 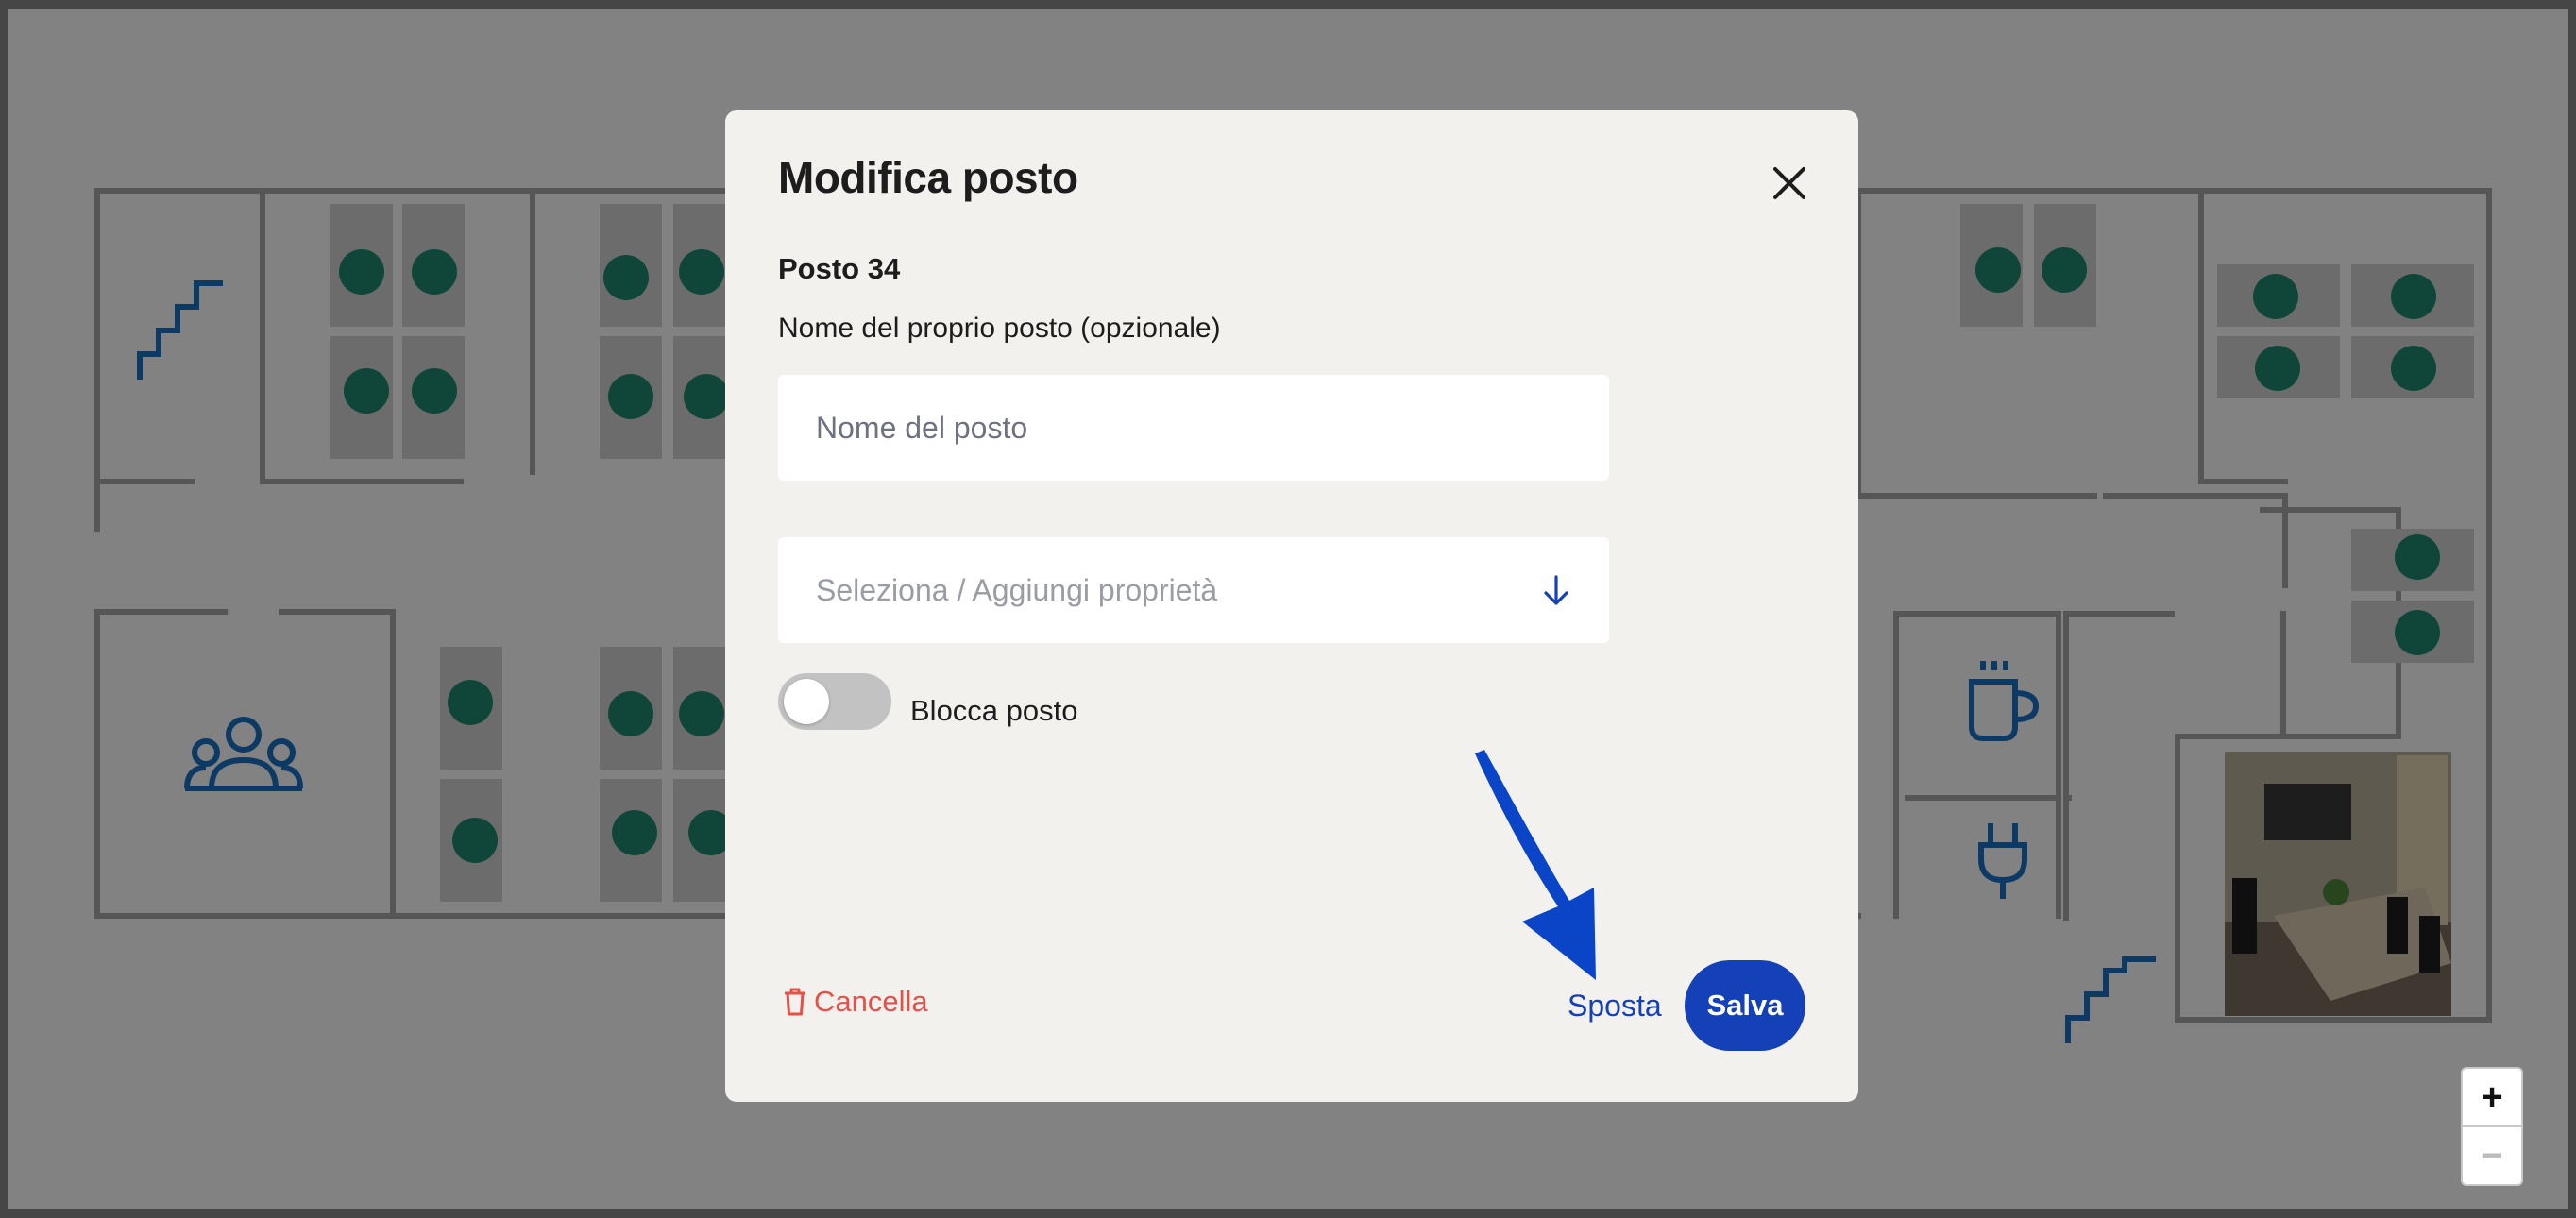 I want to click on trash-icon, so click(x=795, y=1002).